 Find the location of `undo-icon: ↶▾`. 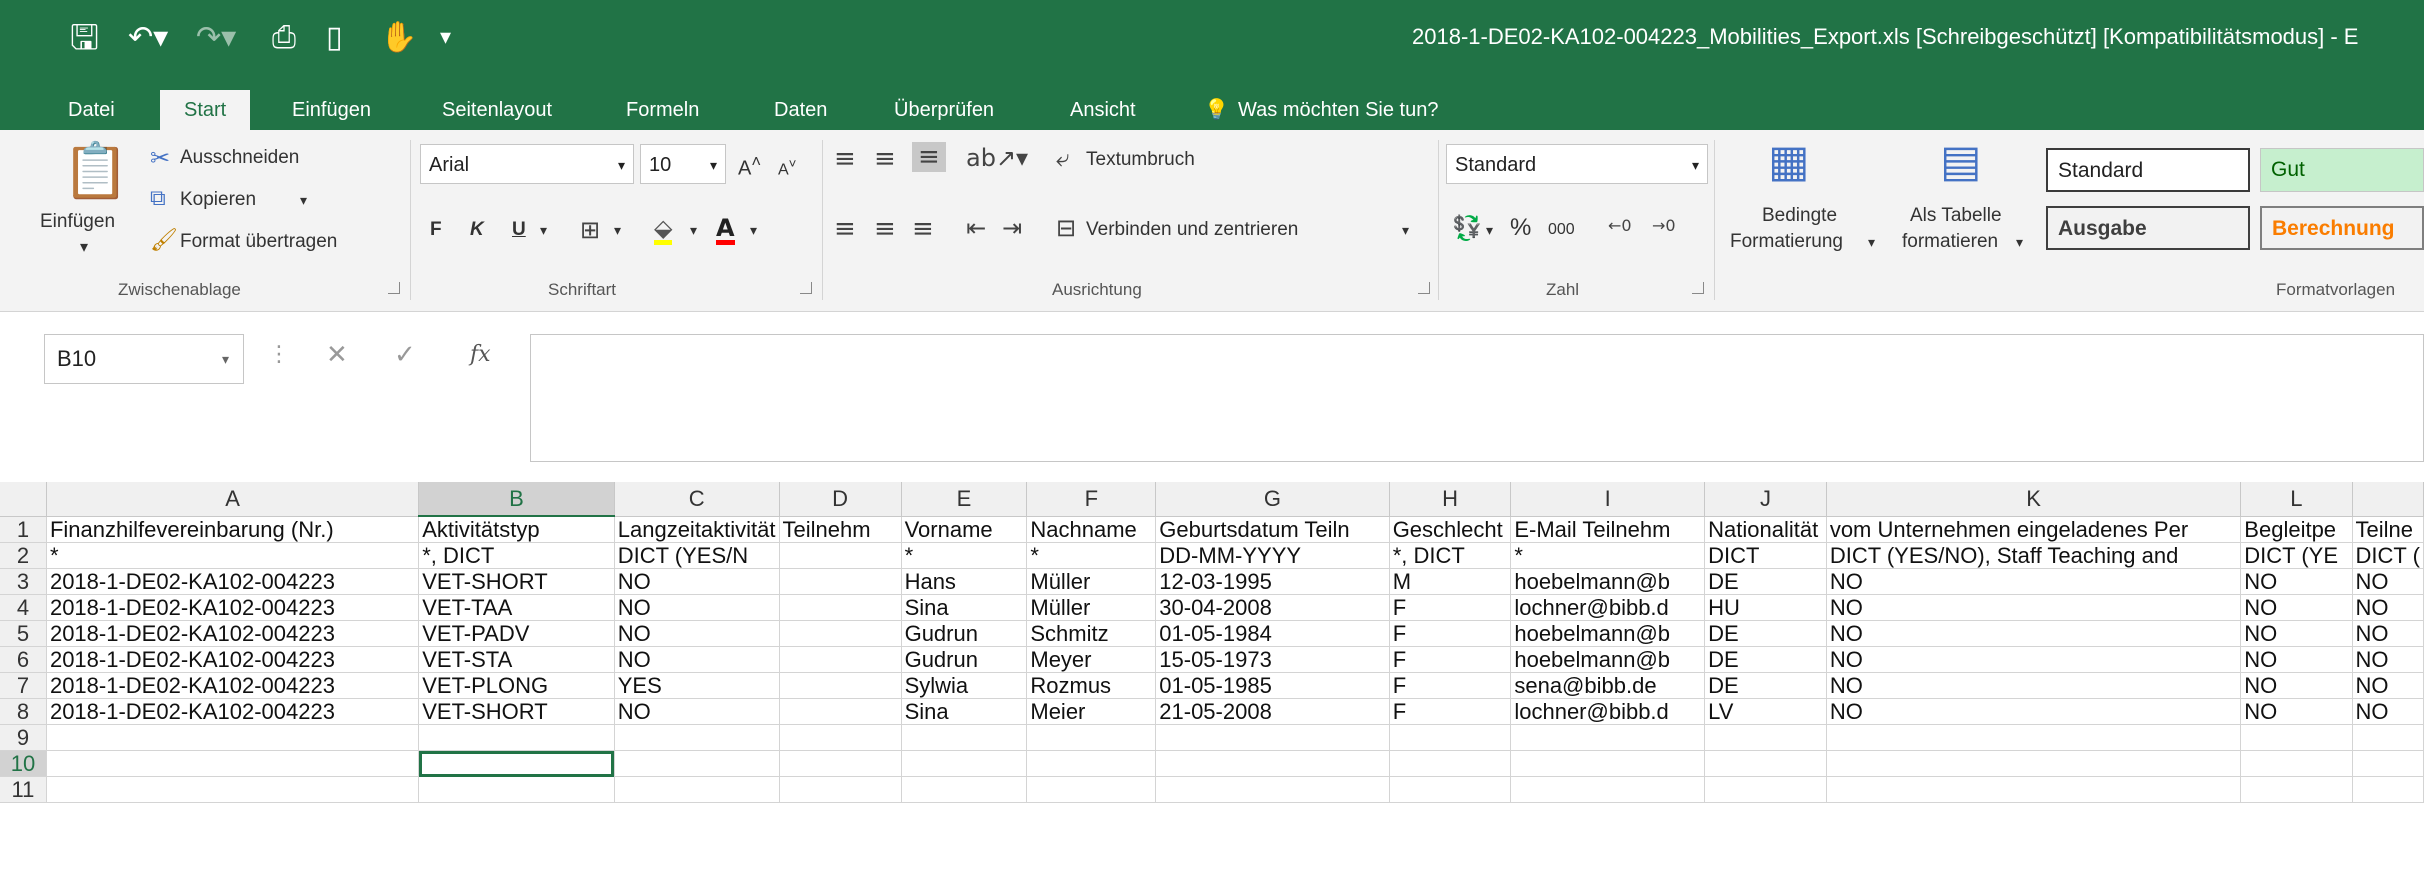

undo-icon: ↶▾ is located at coordinates (148, 38).